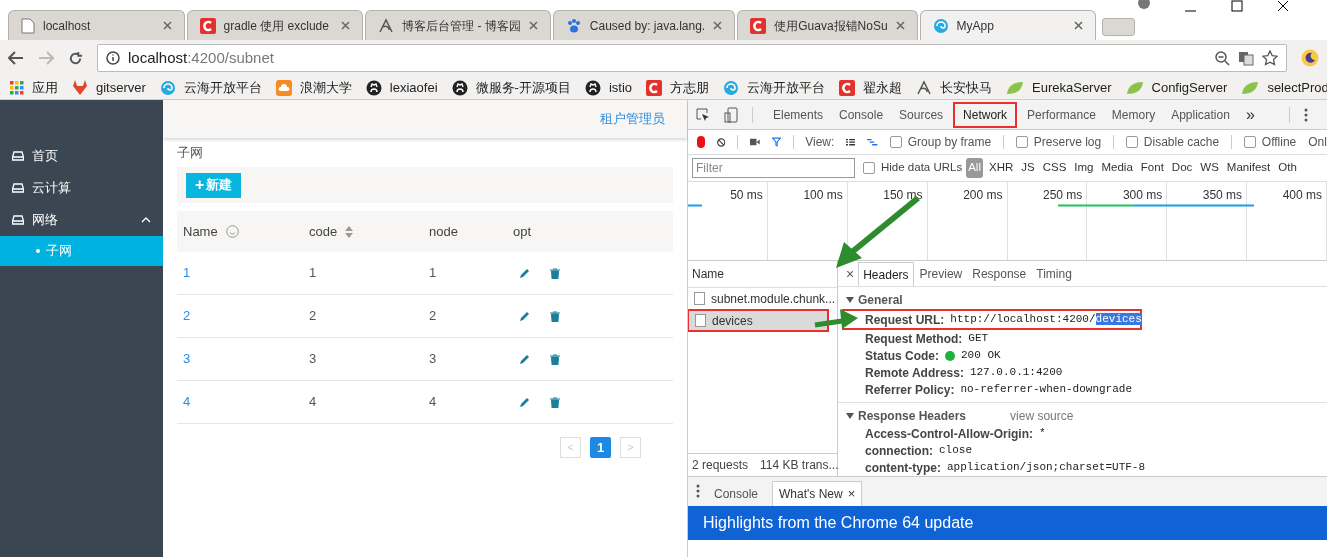 The width and height of the screenshot is (1327, 557). What do you see at coordinates (817, 493) in the screenshot?
I see `drawer-tab: What's New ×` at bounding box center [817, 493].